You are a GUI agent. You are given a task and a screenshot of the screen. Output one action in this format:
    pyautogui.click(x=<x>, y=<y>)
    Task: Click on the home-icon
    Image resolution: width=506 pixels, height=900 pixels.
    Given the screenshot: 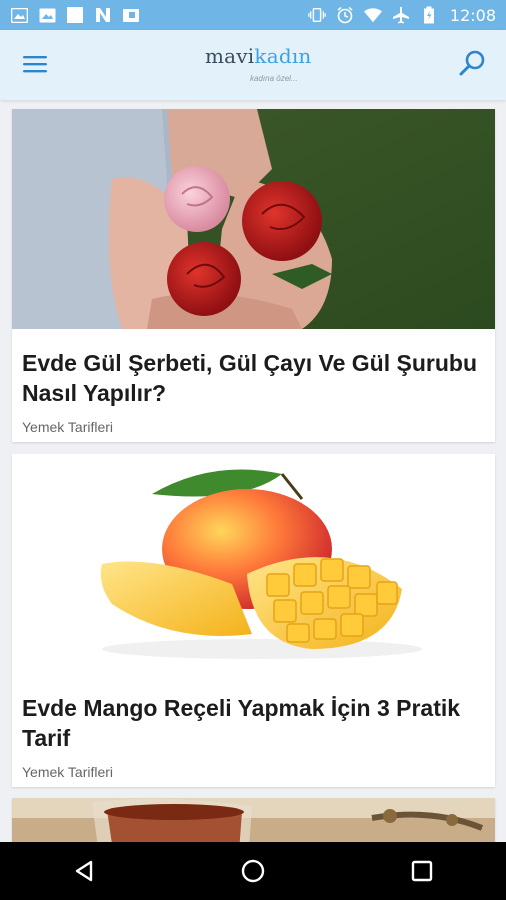 What is the action you would take?
    pyautogui.click(x=253, y=871)
    